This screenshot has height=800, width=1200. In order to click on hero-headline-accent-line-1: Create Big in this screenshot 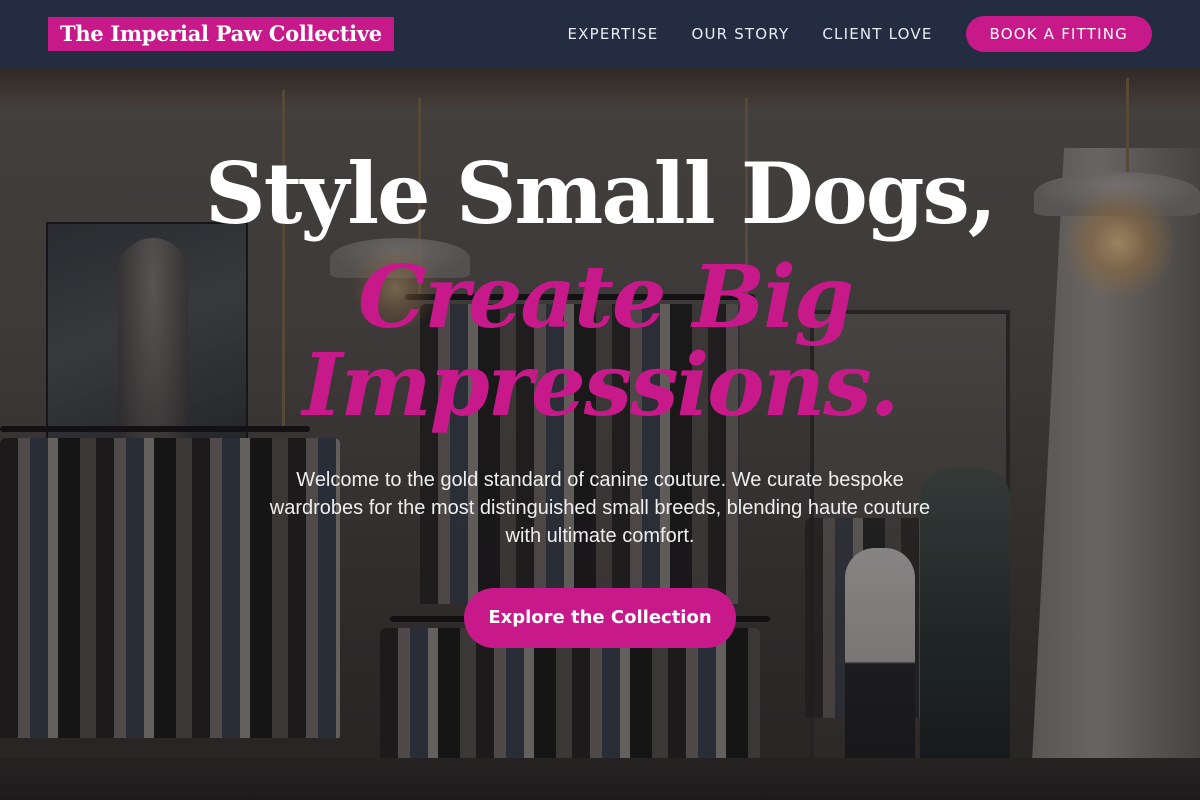, I will do `click(605, 297)`.